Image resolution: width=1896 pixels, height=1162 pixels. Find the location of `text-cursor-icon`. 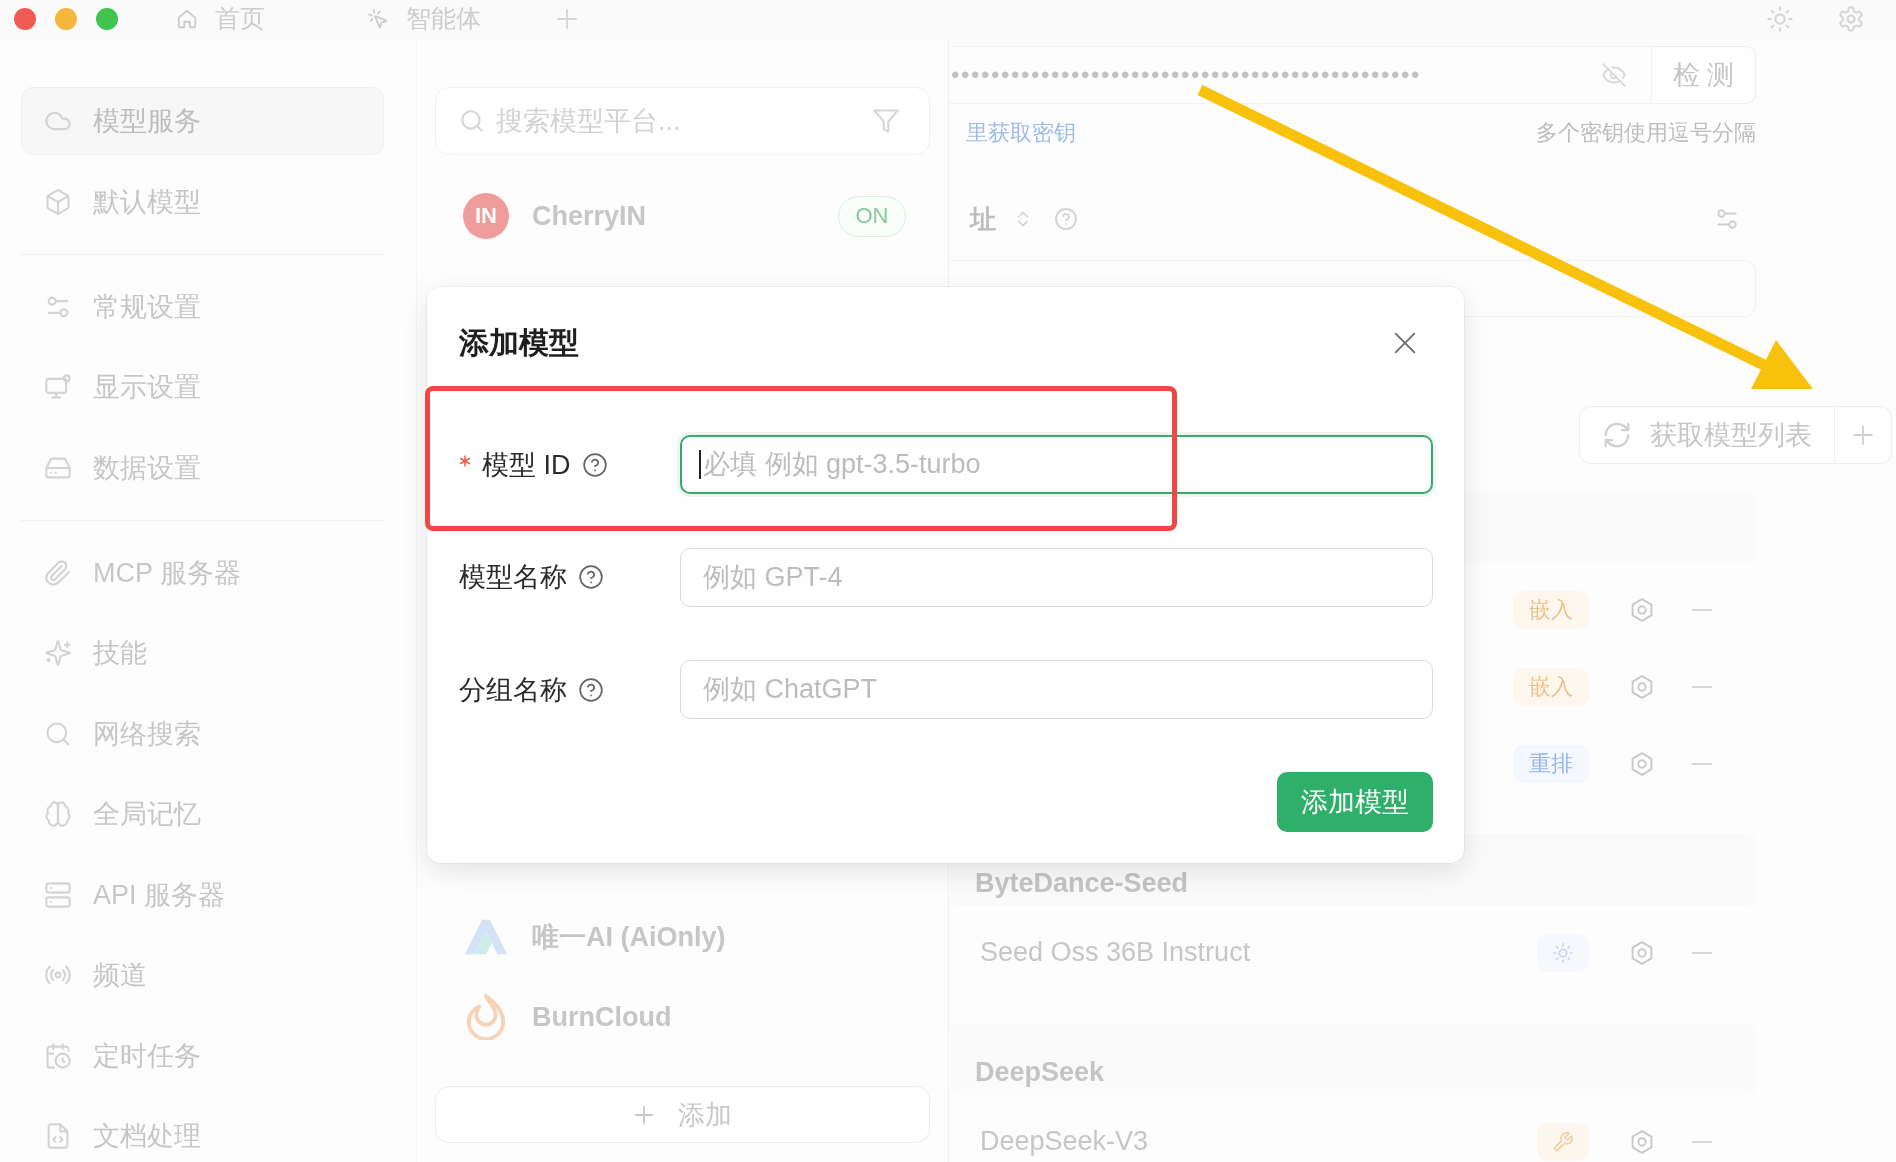

text-cursor-icon is located at coordinates (700, 464).